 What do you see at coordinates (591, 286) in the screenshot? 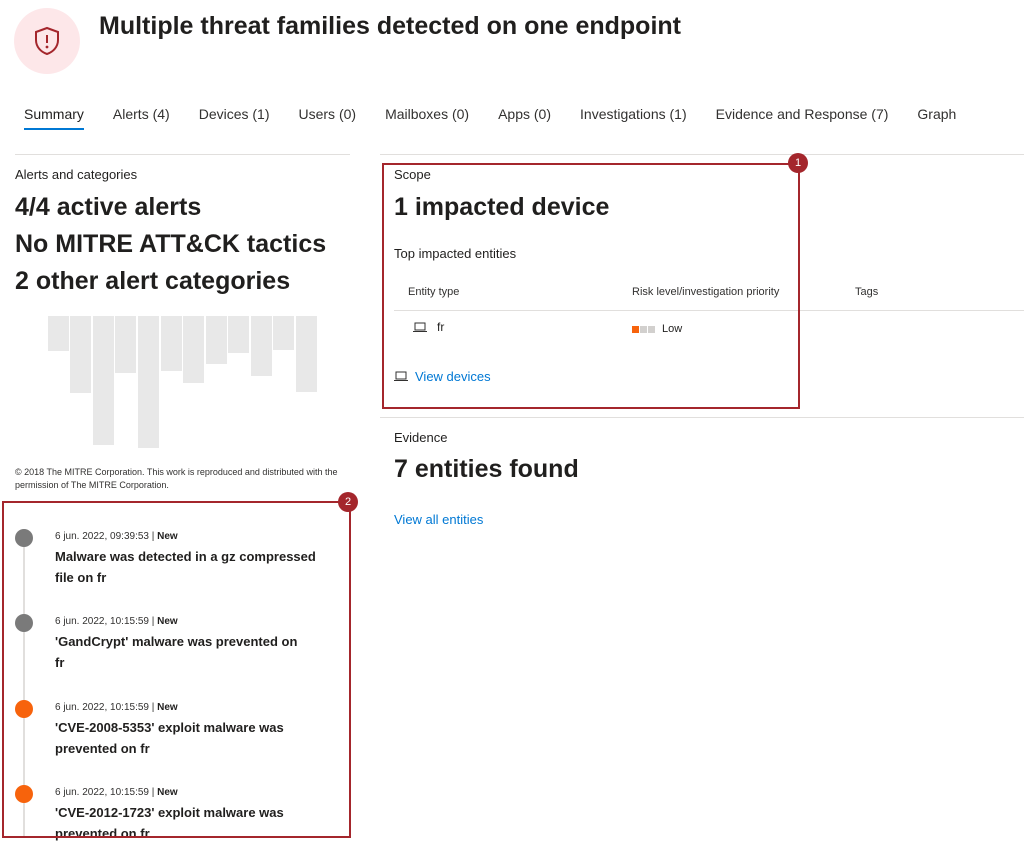
I see `callout-box-scope` at bounding box center [591, 286].